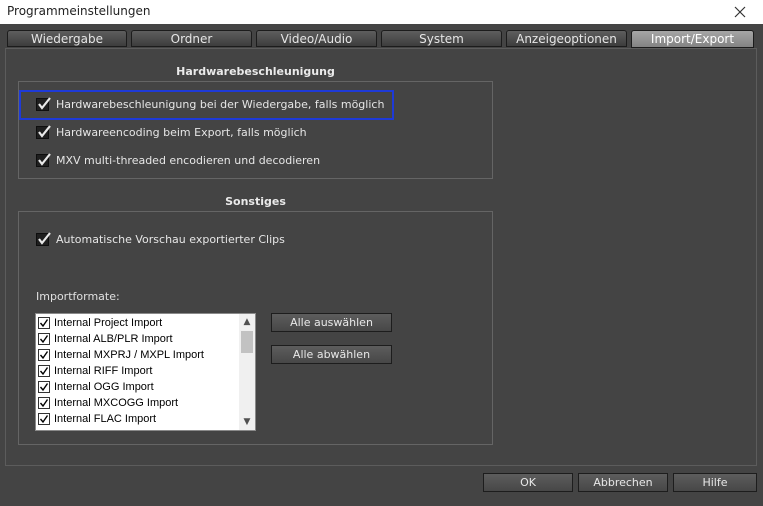  I want to click on scroll-thumb, so click(247, 342).